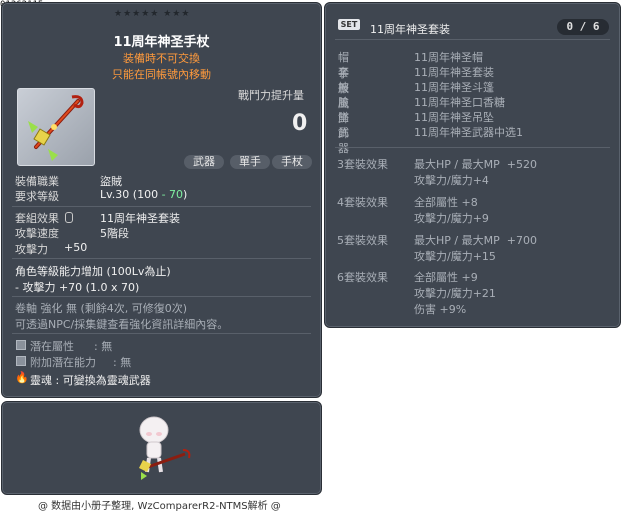  I want to click on attack-label: 攻擊力, so click(31, 249).